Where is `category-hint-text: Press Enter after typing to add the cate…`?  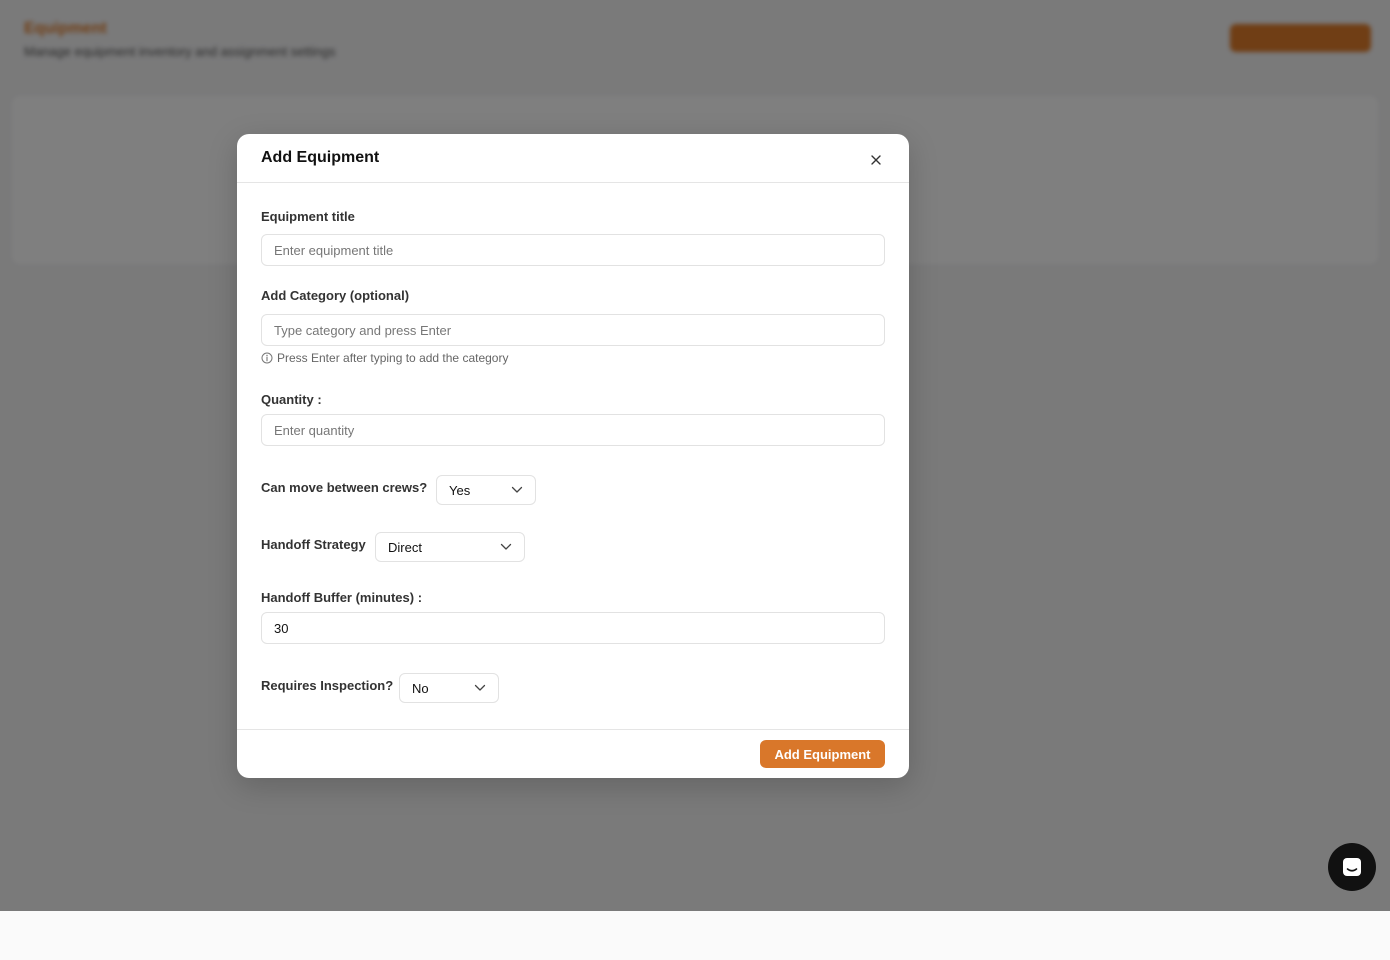
category-hint-text: Press Enter after typing to add the cate… is located at coordinates (393, 358).